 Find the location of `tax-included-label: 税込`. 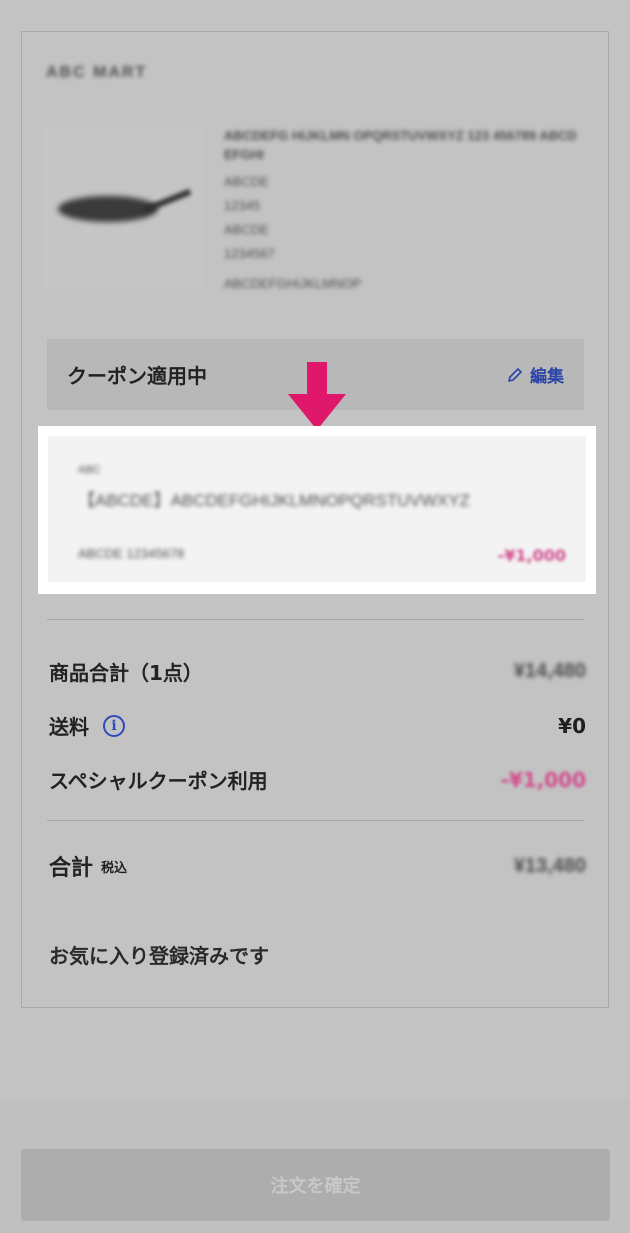

tax-included-label: 税込 is located at coordinates (114, 868).